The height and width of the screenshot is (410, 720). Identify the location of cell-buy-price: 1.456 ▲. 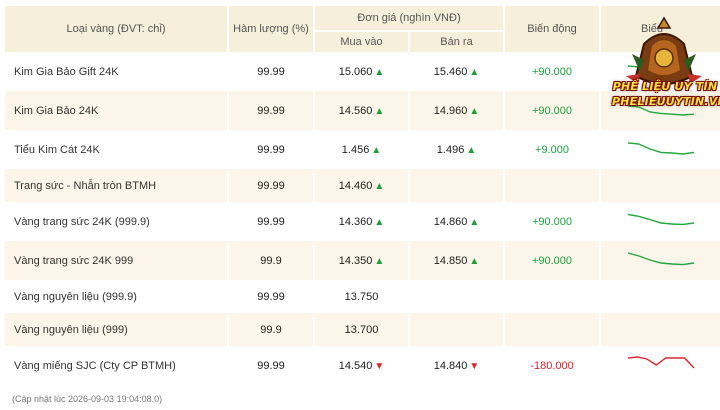
(361, 149).